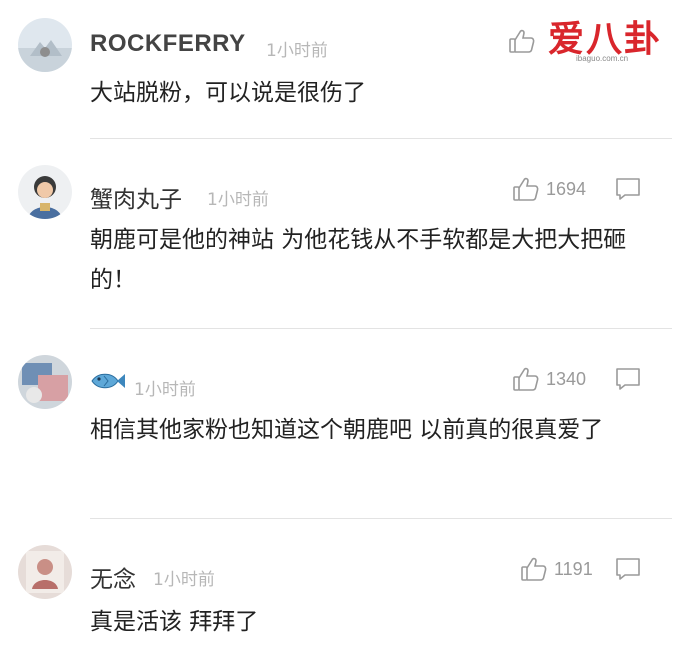 The height and width of the screenshot is (648, 690). Describe the element at coordinates (136, 197) in the screenshot. I see `username: 蟹肉丸子` at that location.